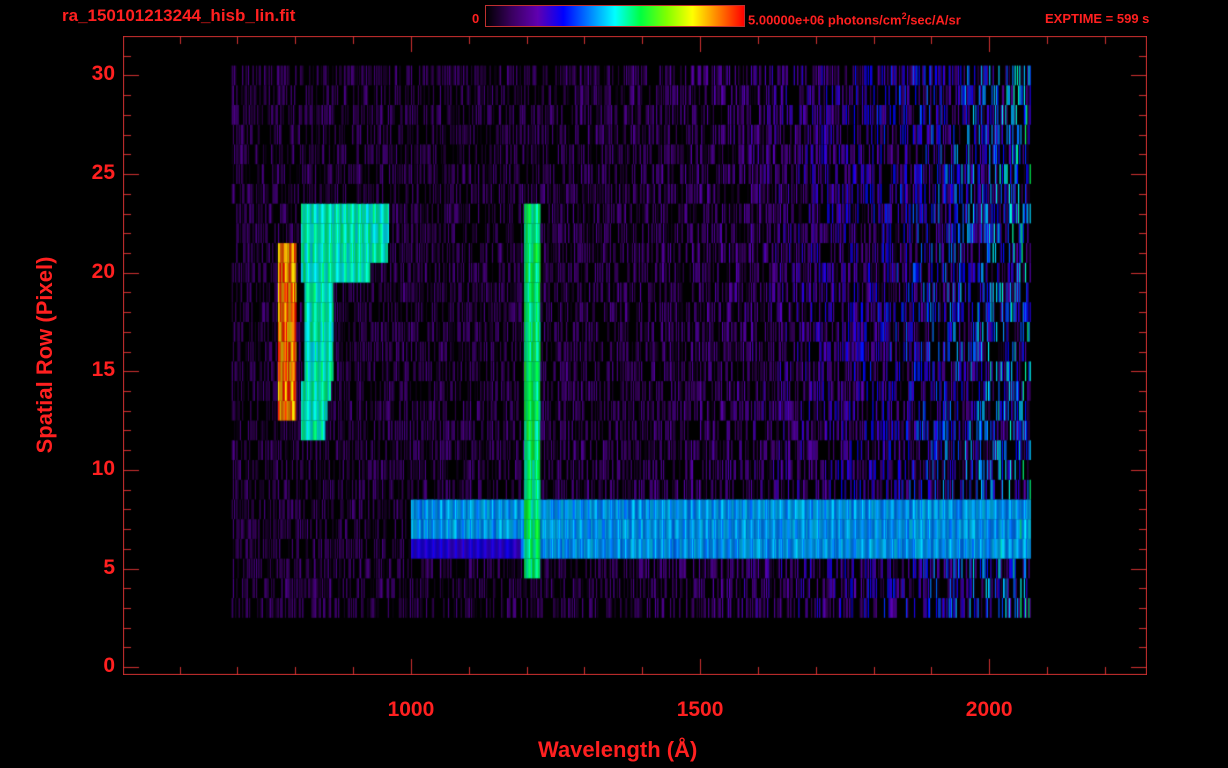  I want to click on y-tick-label: 0, so click(109, 666).